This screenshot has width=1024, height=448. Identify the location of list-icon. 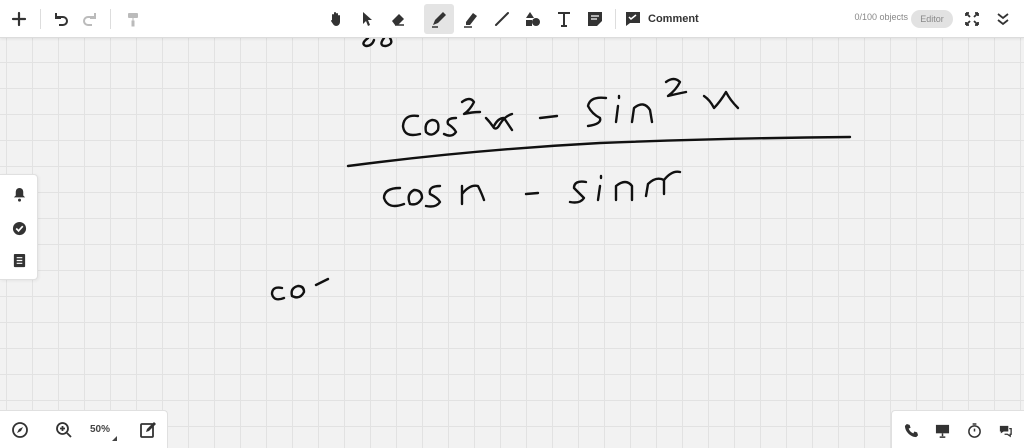
(19, 260).